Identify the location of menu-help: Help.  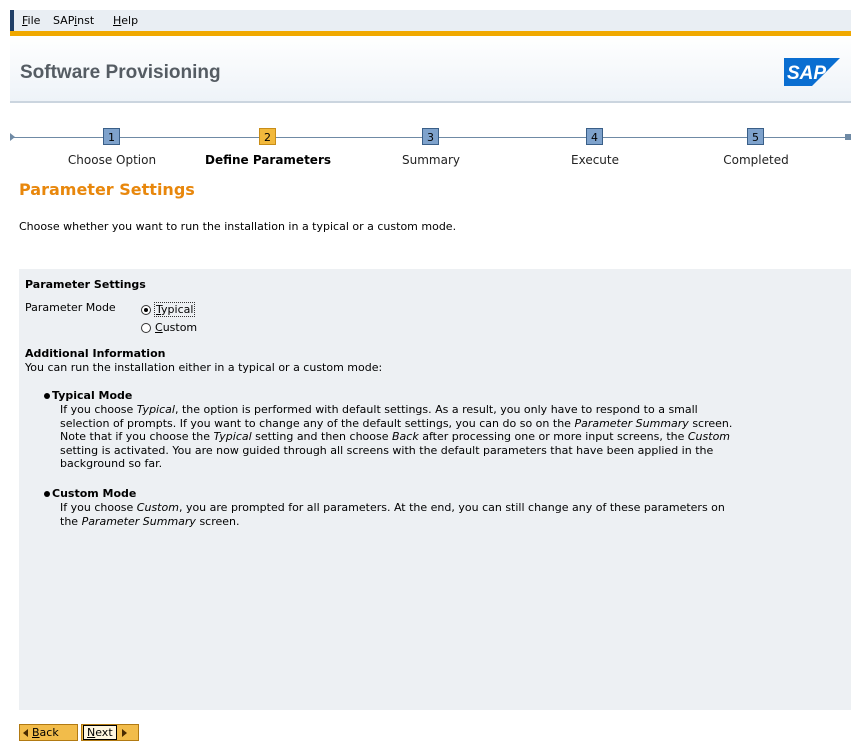
(125, 20).